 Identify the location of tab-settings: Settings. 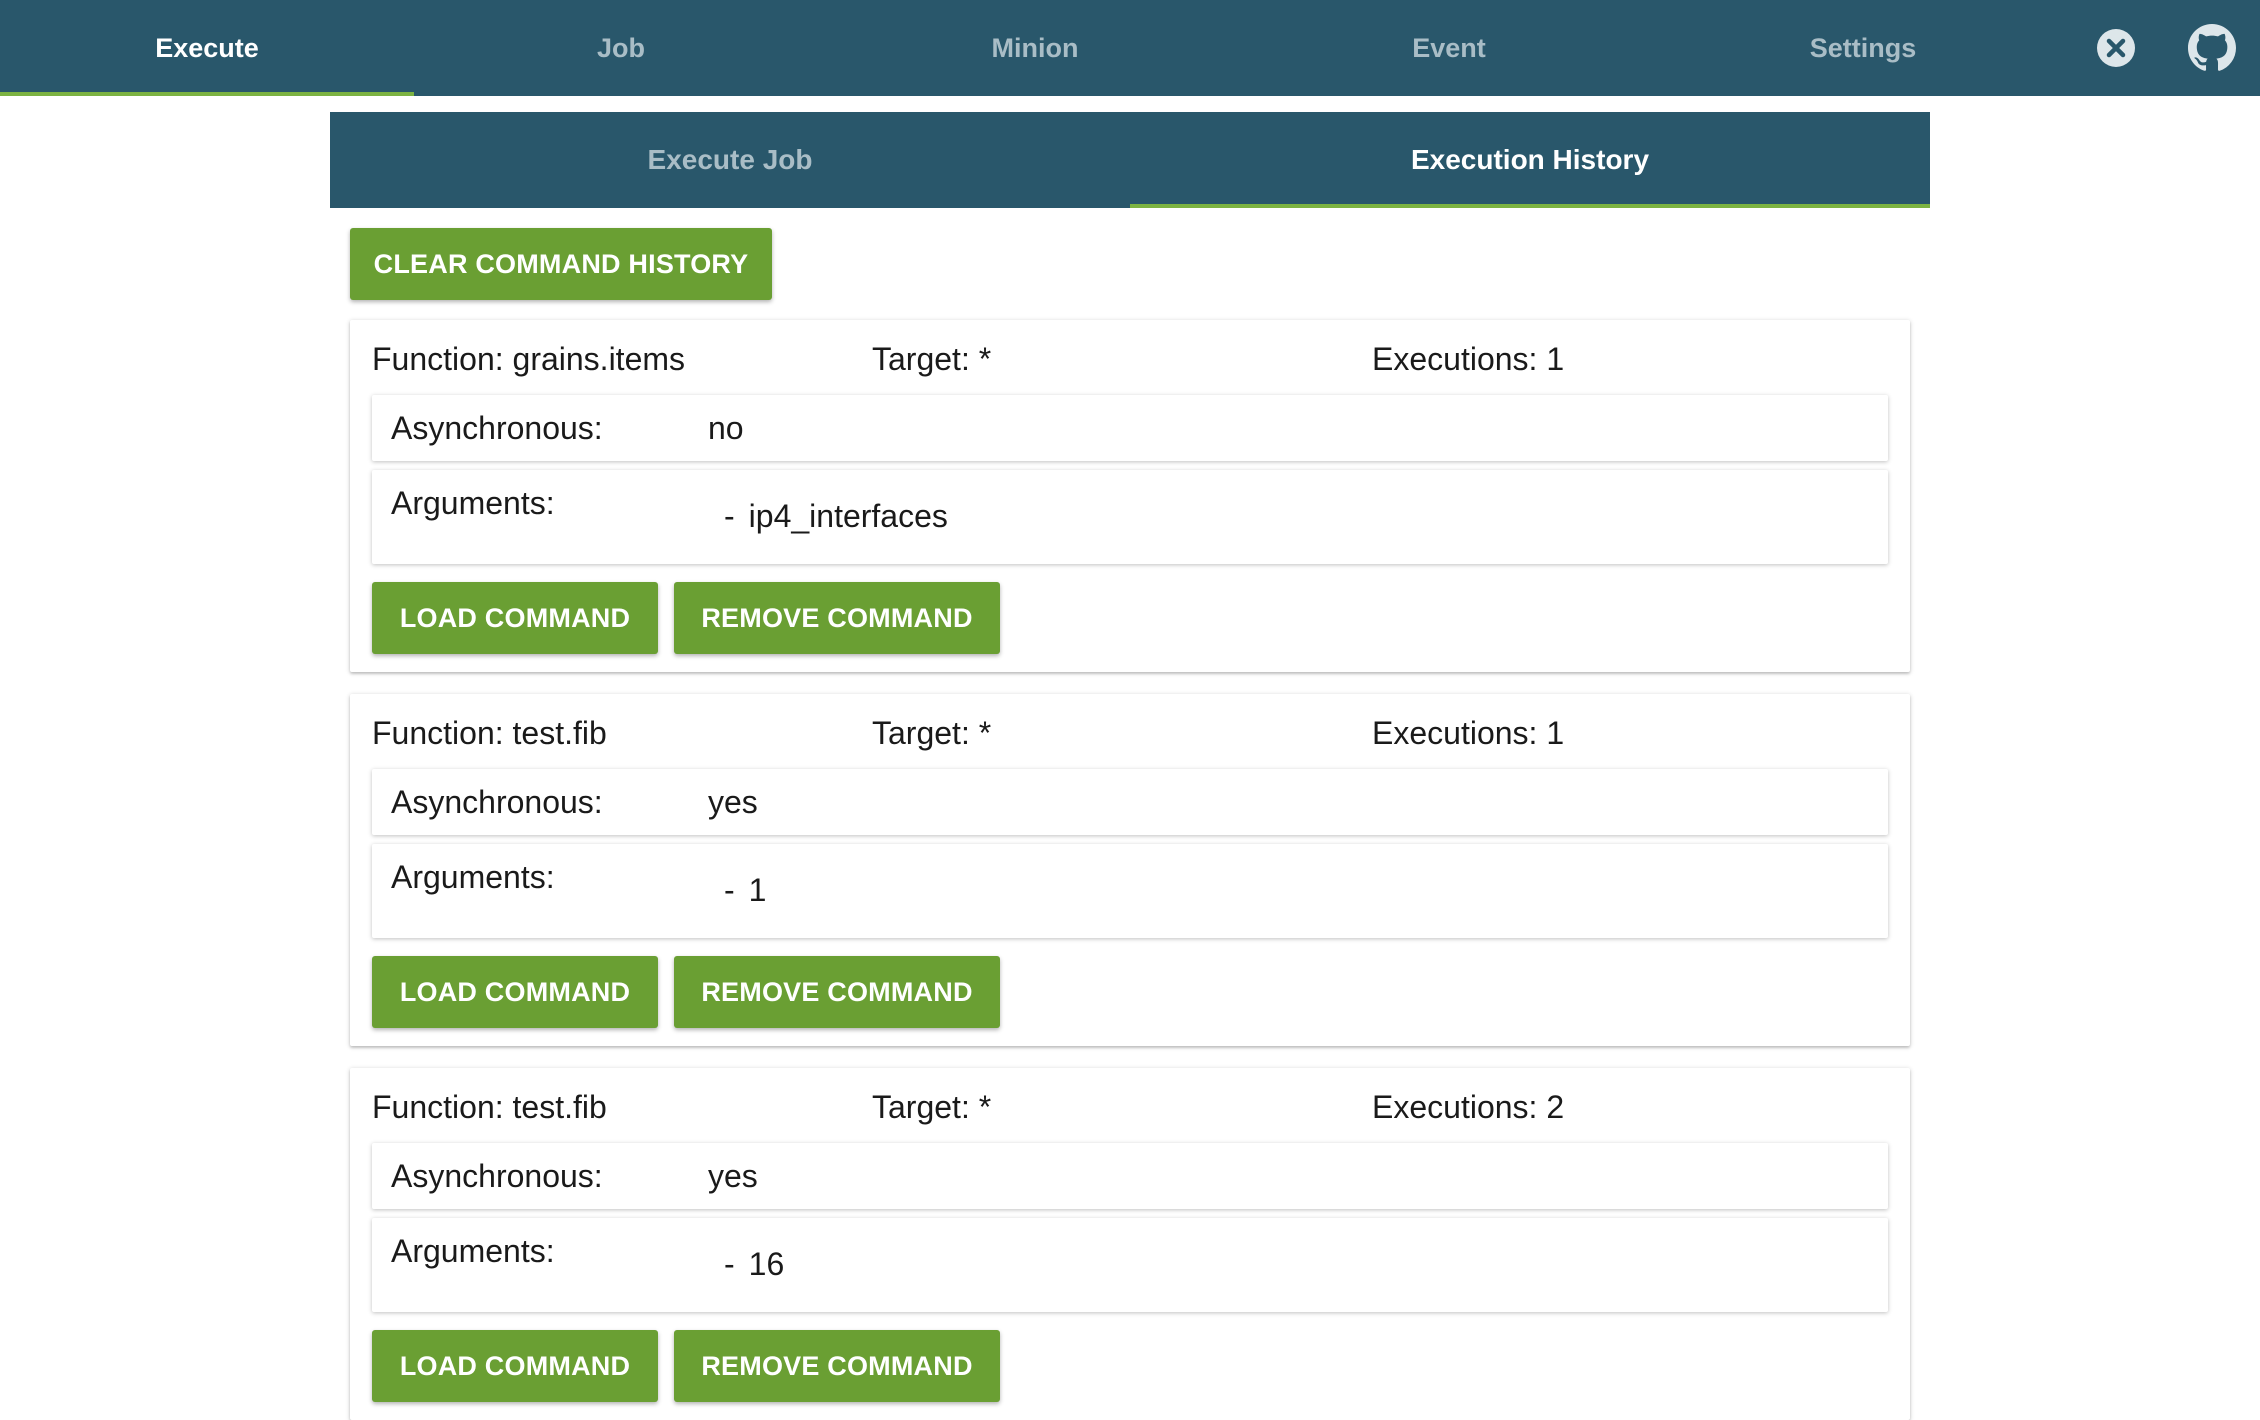
(1863, 48).